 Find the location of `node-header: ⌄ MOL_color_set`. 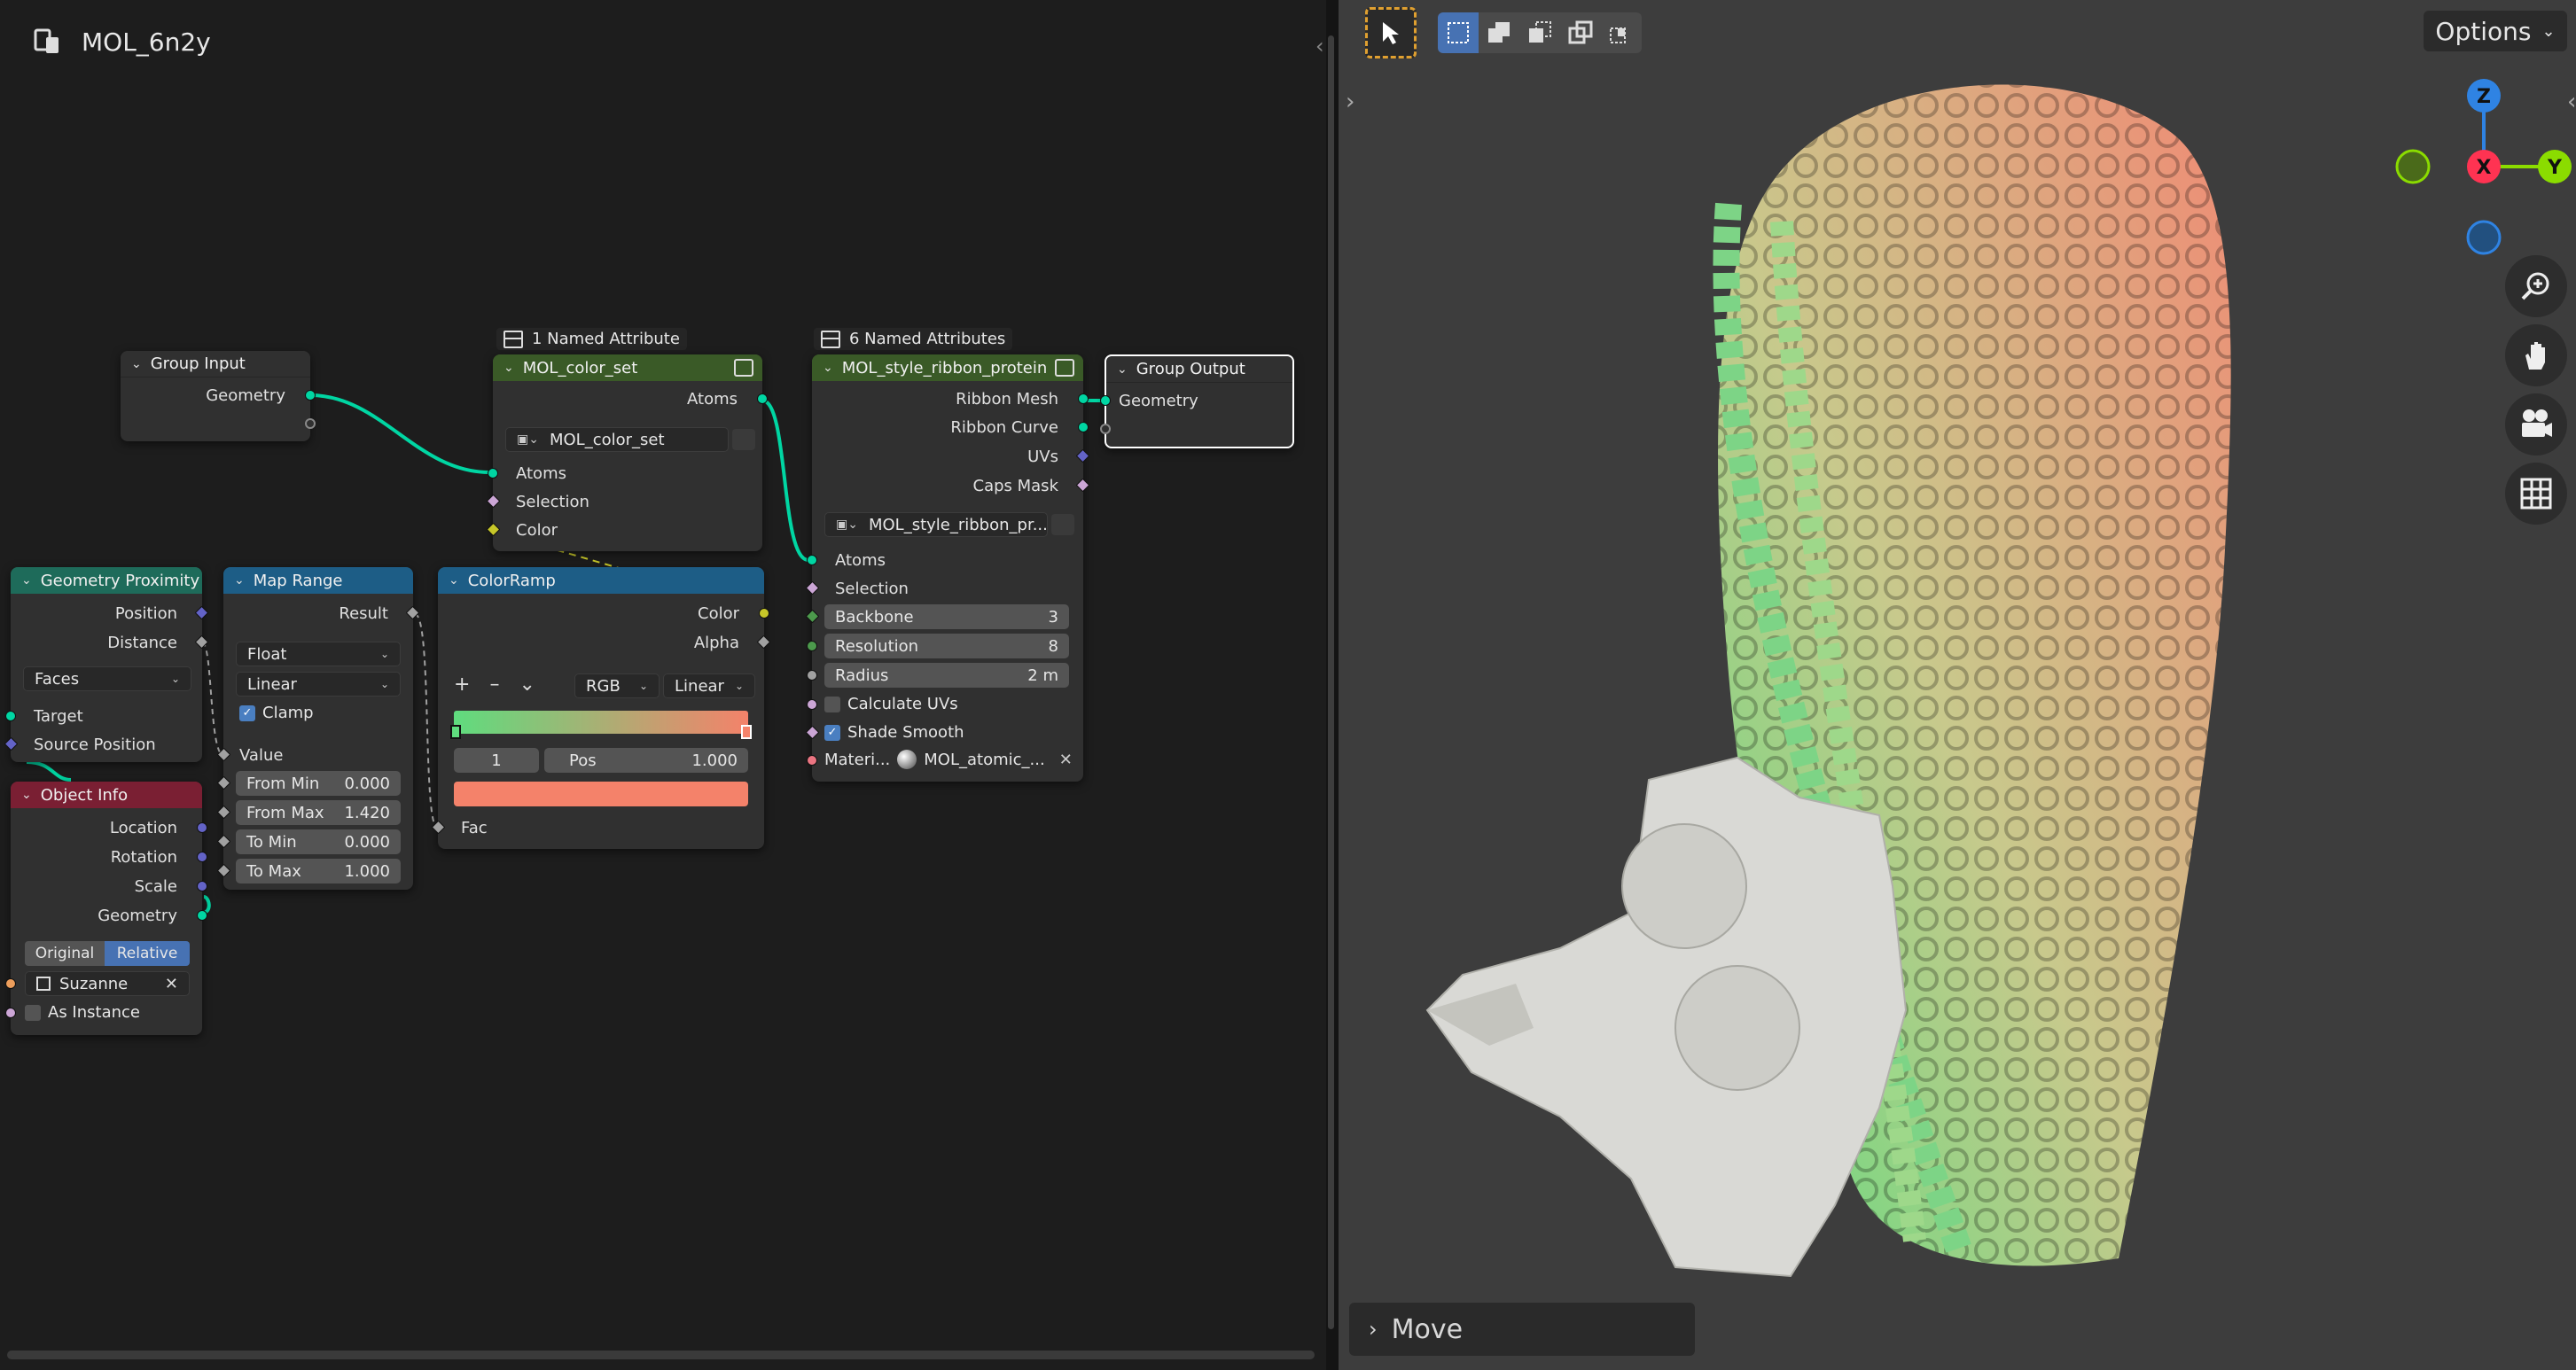

node-header: ⌄ MOL_color_set is located at coordinates (627, 367).